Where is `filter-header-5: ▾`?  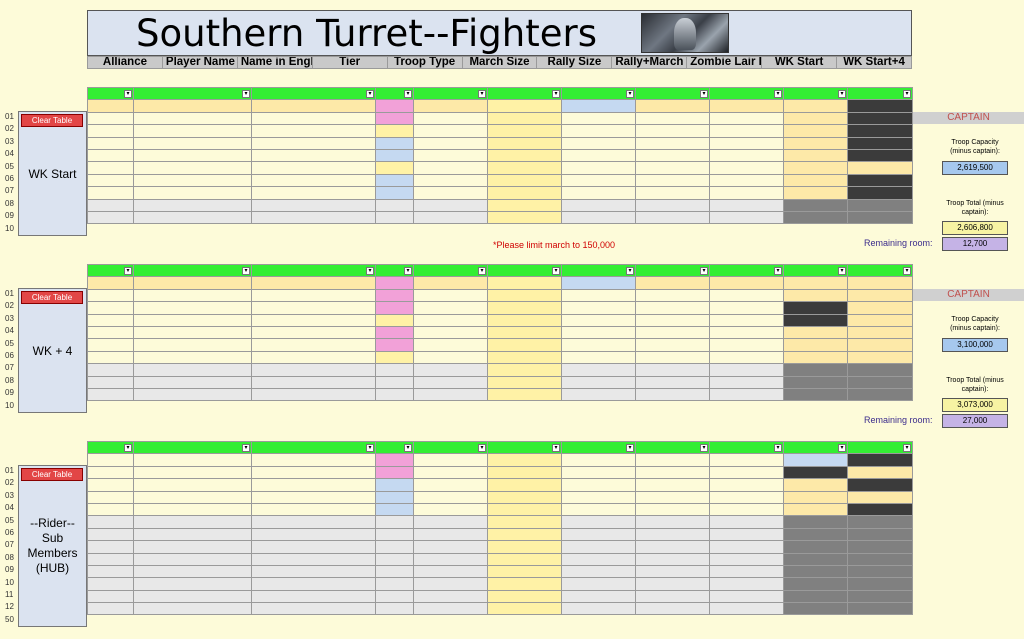 filter-header-5: ▾ is located at coordinates (524, 93).